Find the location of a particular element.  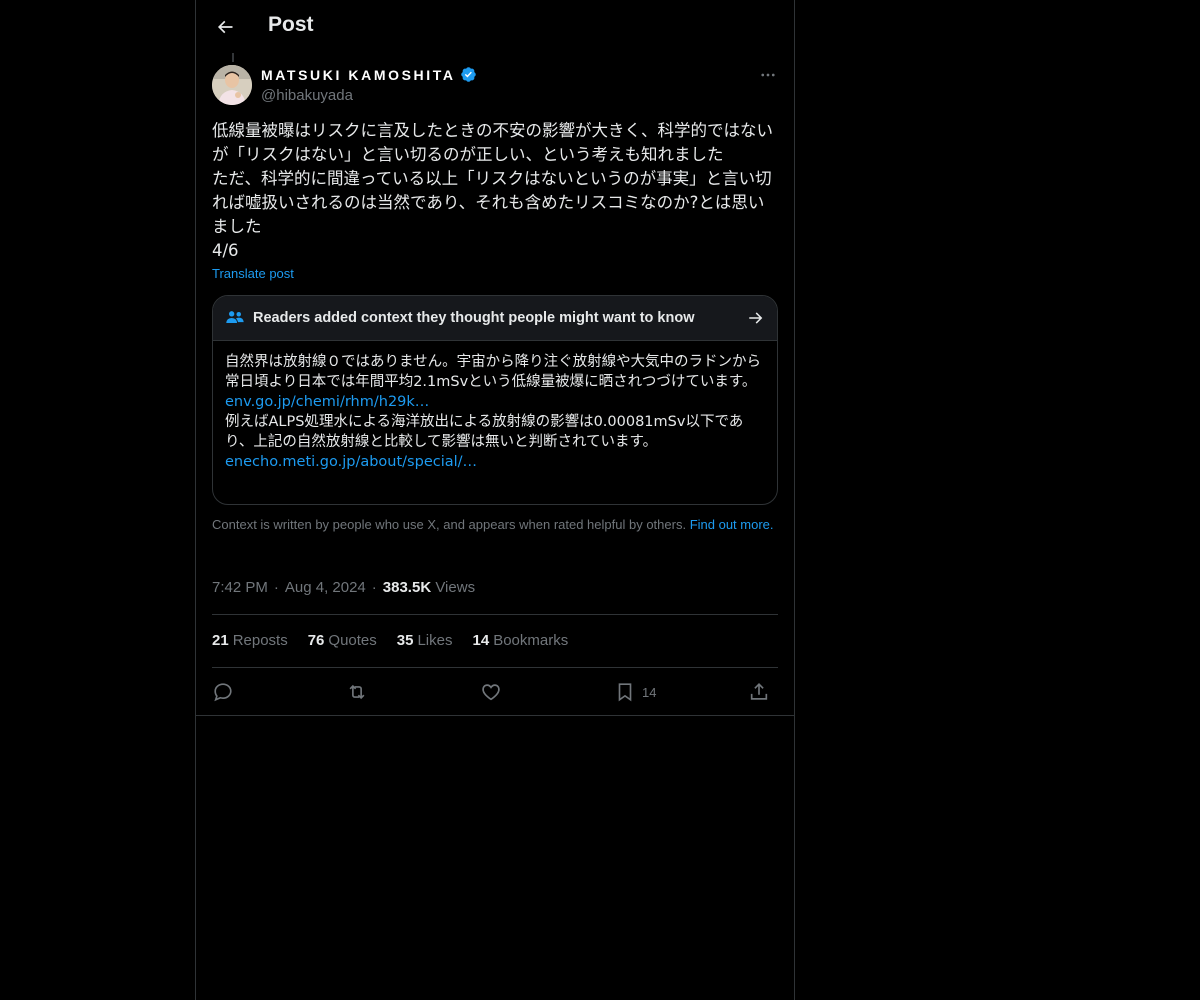

heart-icon is located at coordinates (491, 692).